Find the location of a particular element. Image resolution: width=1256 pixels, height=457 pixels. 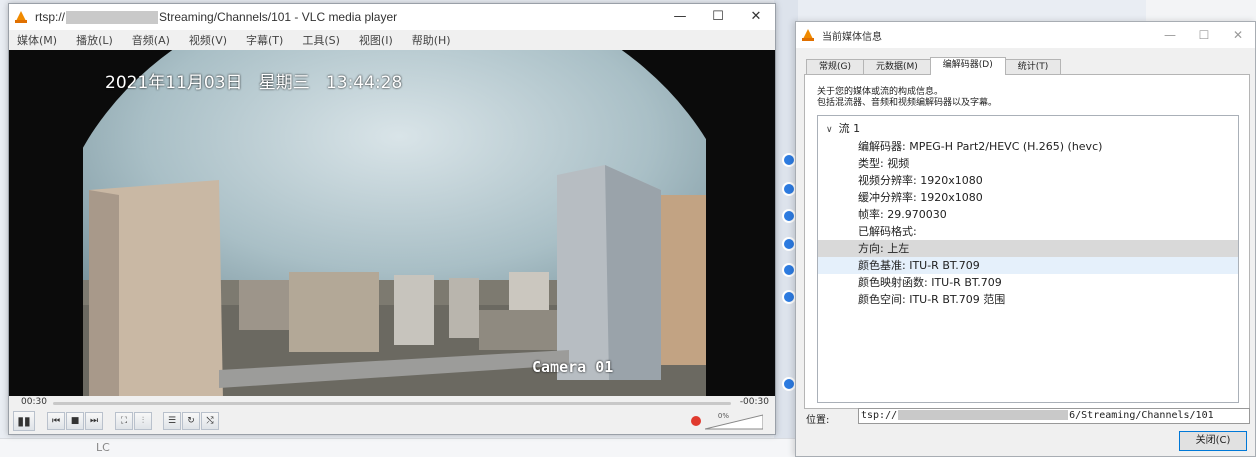

dialog-window-controls: — ☐ ✕ is located at coordinates (1204, 35).